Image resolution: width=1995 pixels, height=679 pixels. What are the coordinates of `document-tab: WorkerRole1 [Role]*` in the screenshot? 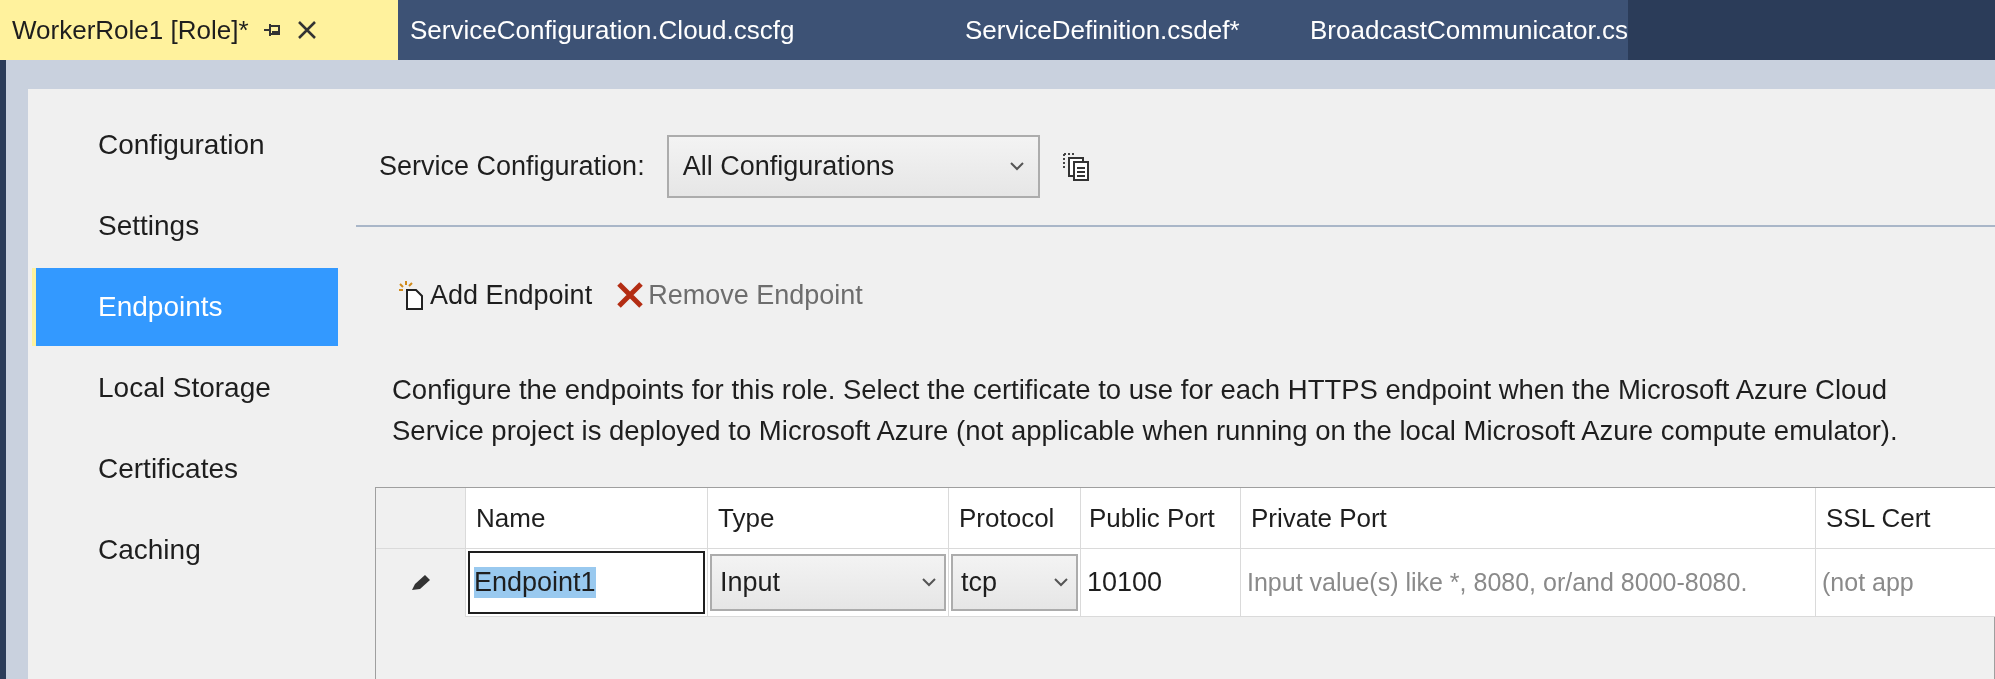 It's located at (199, 30).